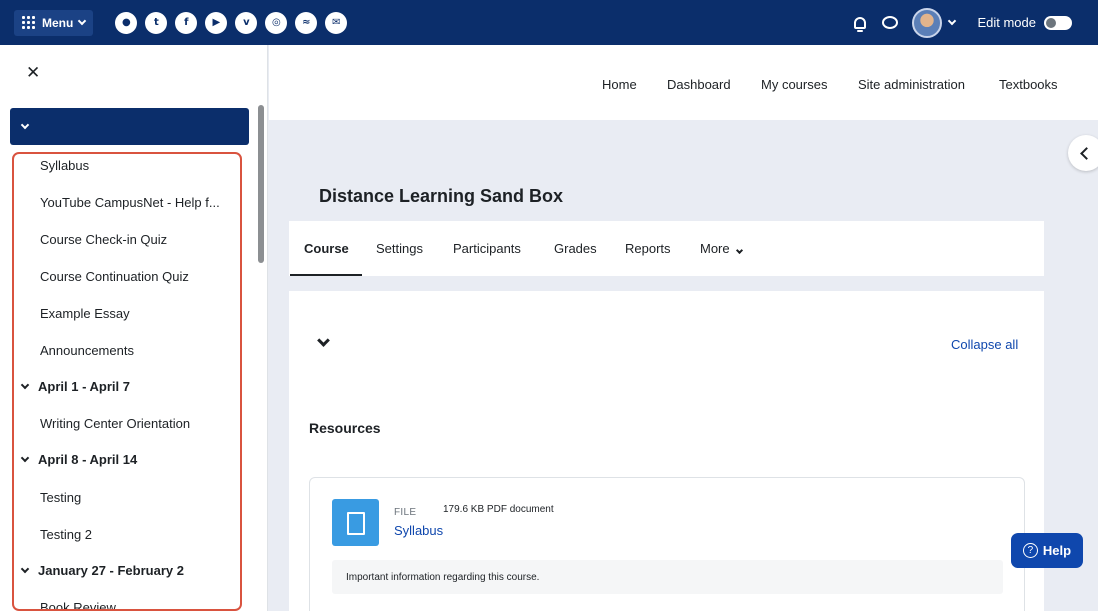 Image resolution: width=1098 pixels, height=611 pixels. I want to click on sidebar-item-syllabus: Syllabus, so click(64, 165).